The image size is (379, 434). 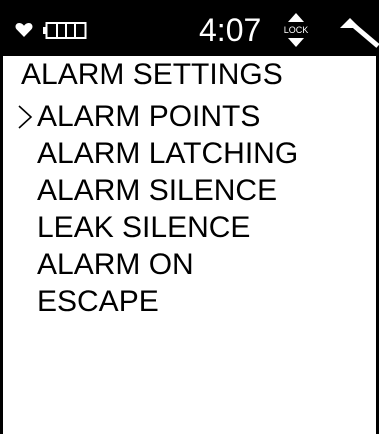 I want to click on menu-item-leak-silence: LEAK SILENCE, so click(x=189, y=227).